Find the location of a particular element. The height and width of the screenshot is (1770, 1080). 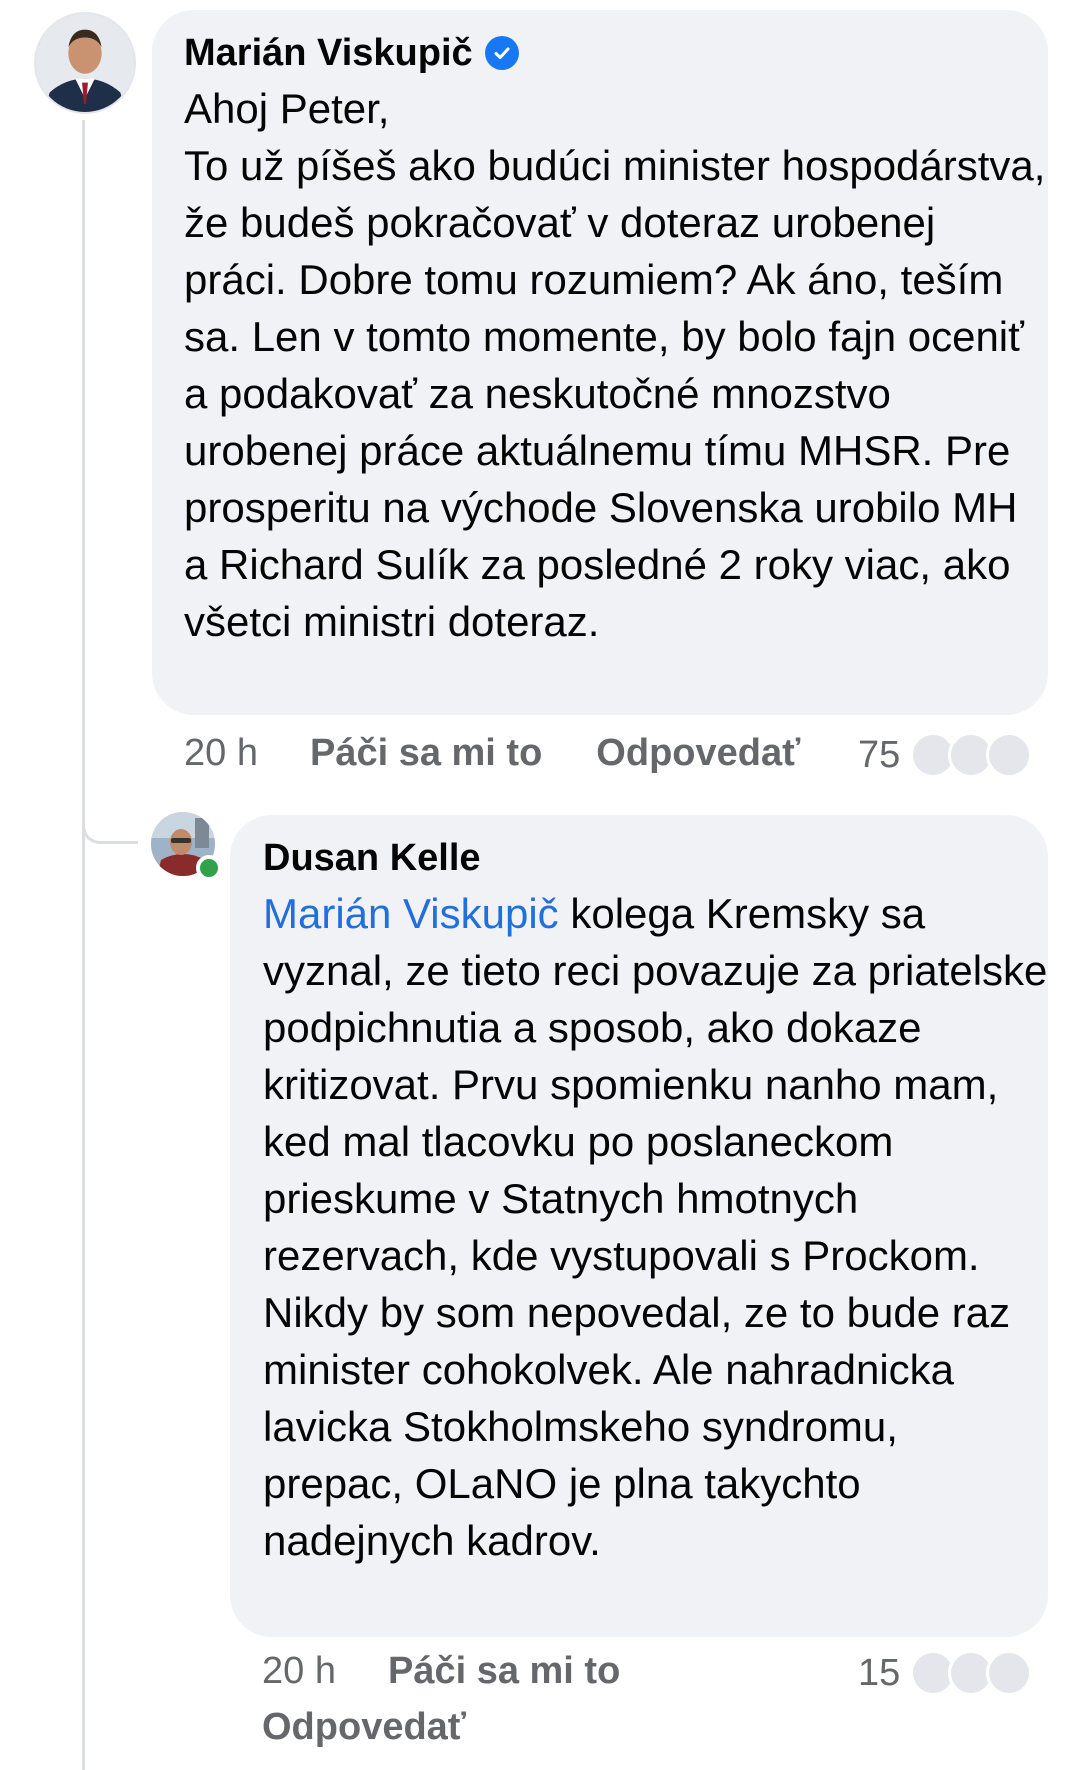

reply-time: 20 h is located at coordinates (299, 1671).